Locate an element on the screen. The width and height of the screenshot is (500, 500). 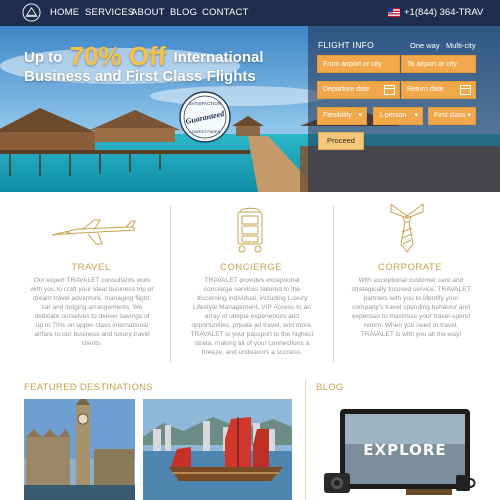
from-airport-input is located at coordinates (358, 64).